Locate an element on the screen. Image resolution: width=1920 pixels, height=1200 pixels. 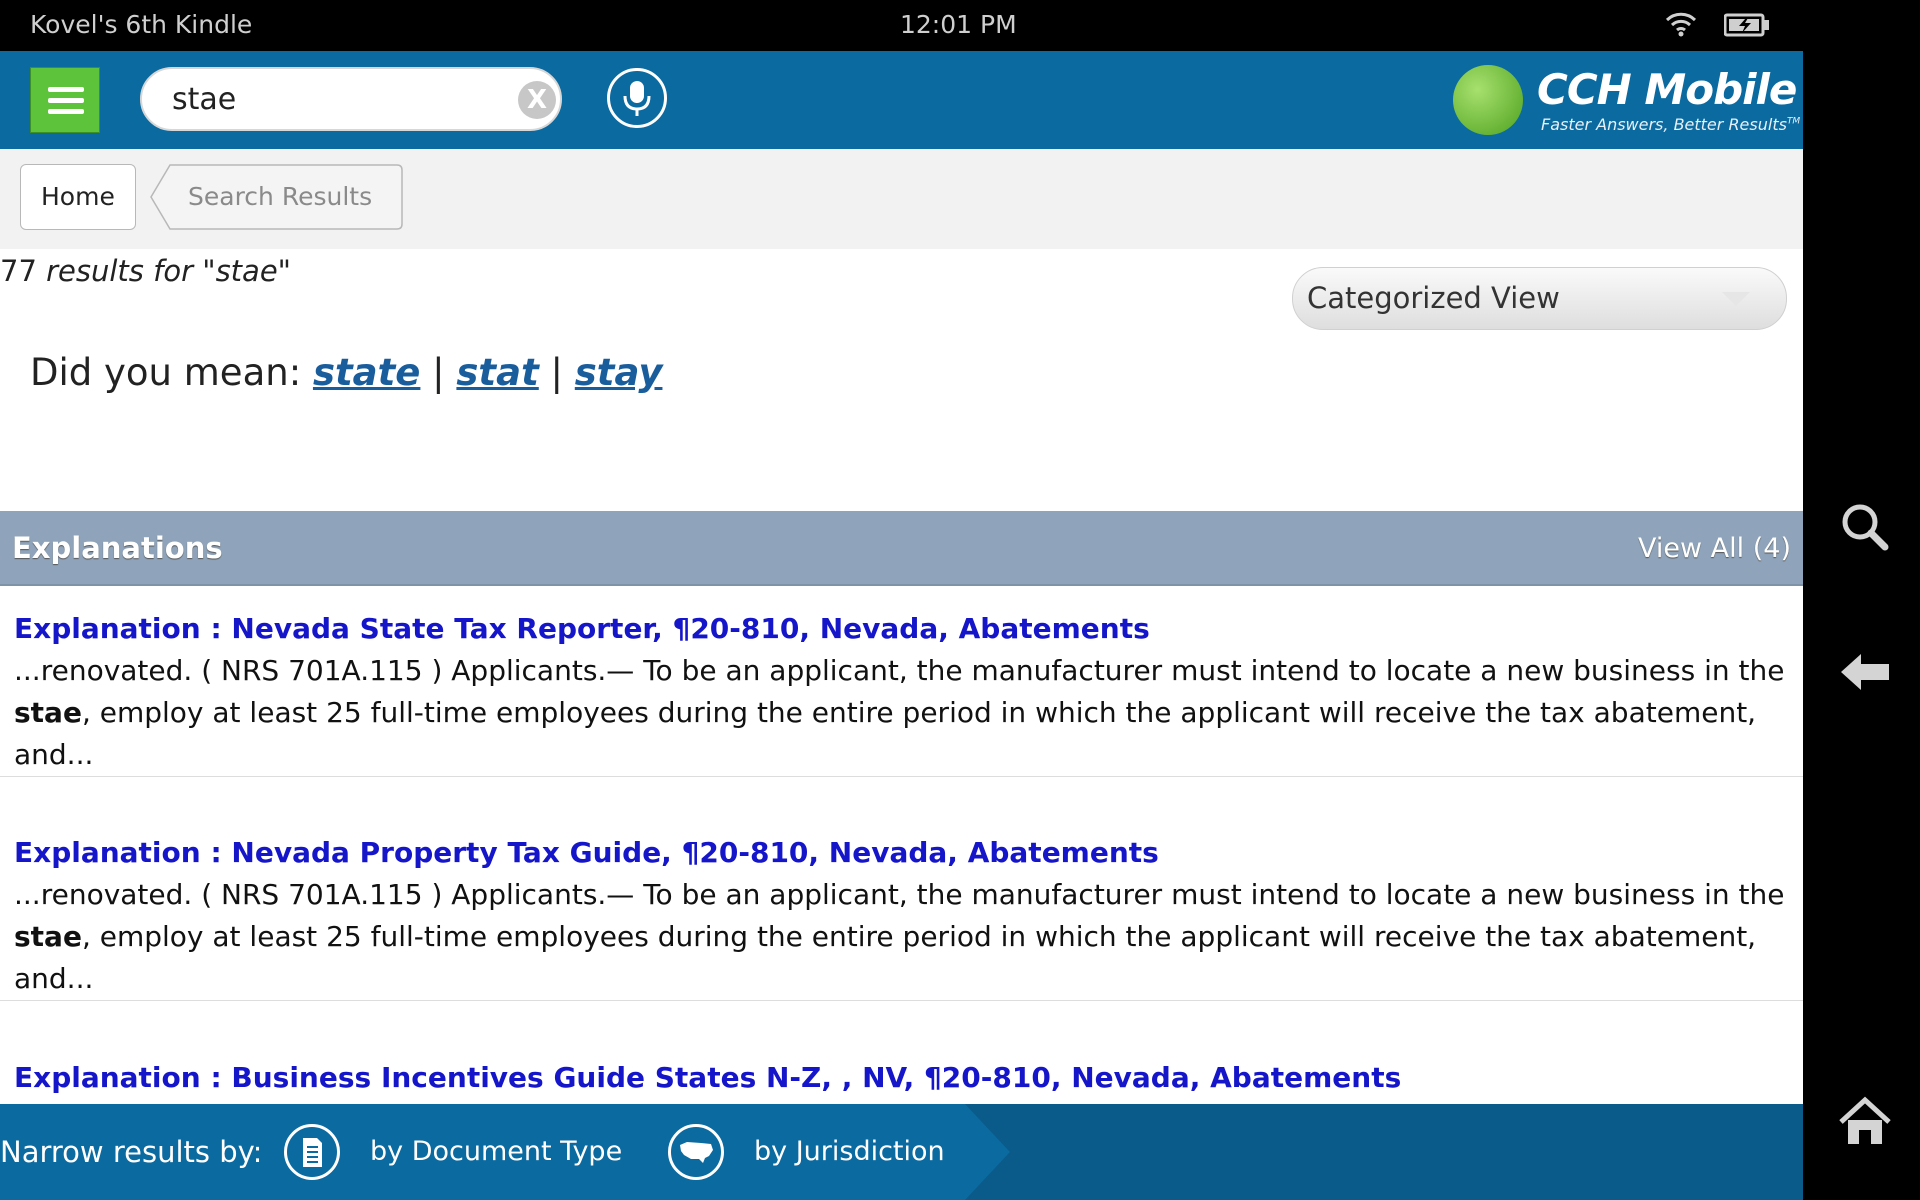
results-count-text: results for "stae" is located at coordinates (163, 271).